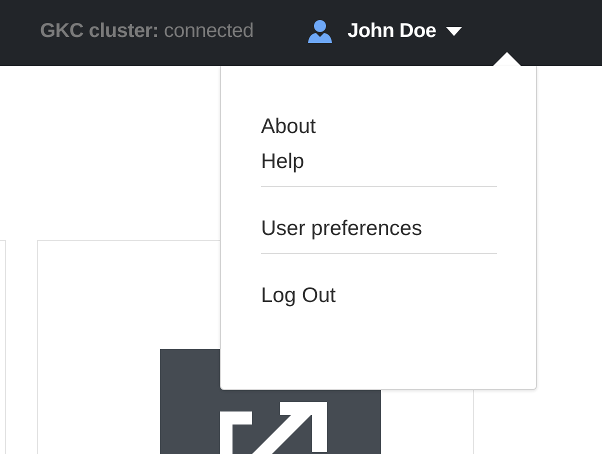  What do you see at coordinates (454, 31) in the screenshot?
I see `caret-icon` at bounding box center [454, 31].